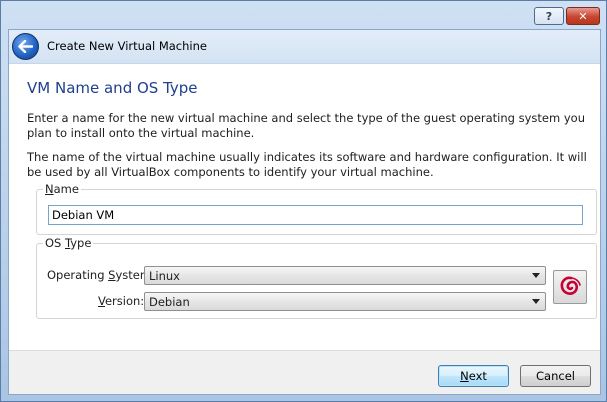  What do you see at coordinates (66, 189) in the screenshot?
I see `name-legend-rest: ame` at bounding box center [66, 189].